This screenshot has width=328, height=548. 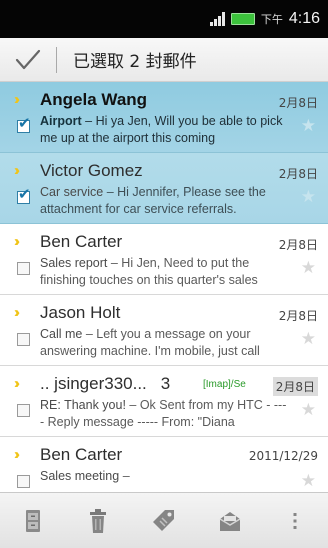 What do you see at coordinates (135, 62) in the screenshot?
I see `selection-count-title: 已選取 2 封郵件` at bounding box center [135, 62].